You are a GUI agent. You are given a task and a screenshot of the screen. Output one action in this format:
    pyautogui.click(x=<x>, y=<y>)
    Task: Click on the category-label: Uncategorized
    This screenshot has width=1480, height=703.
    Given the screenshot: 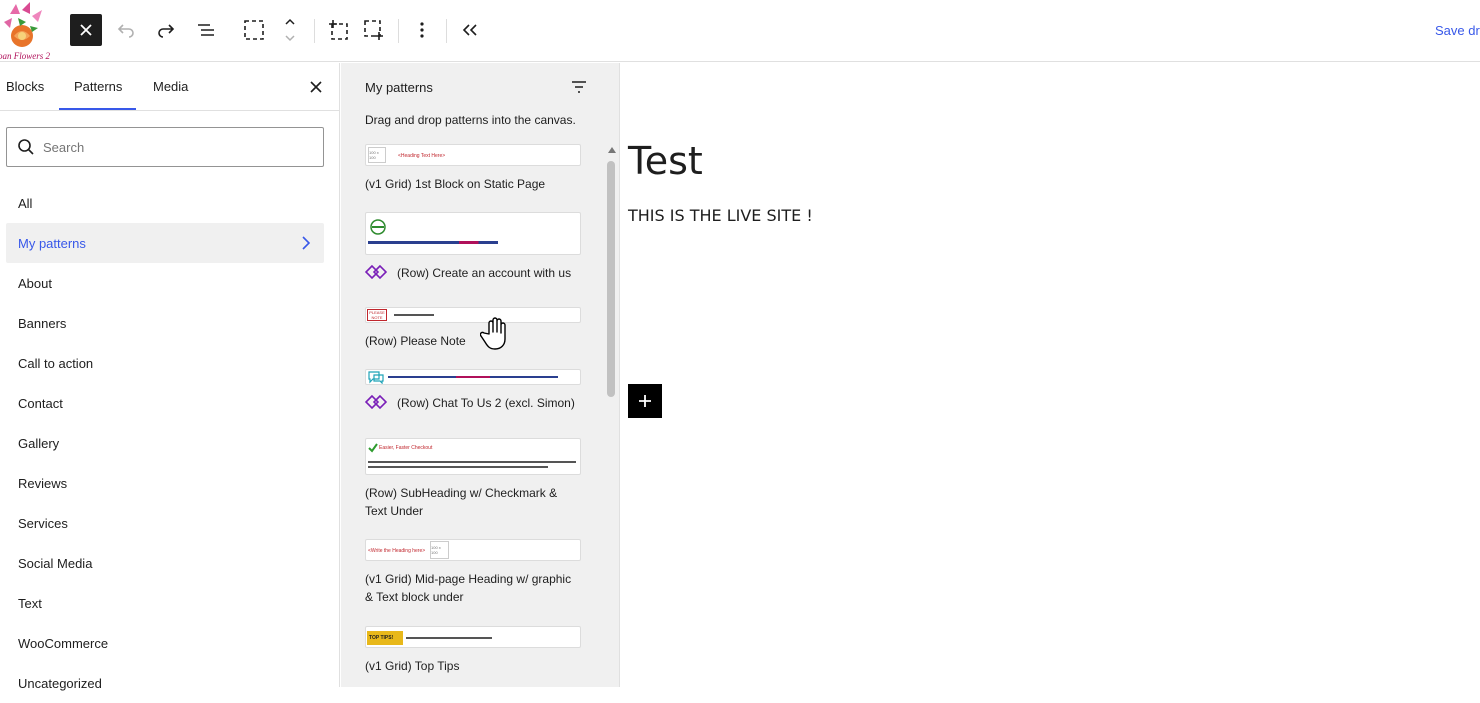 What is the action you would take?
    pyautogui.click(x=60, y=683)
    